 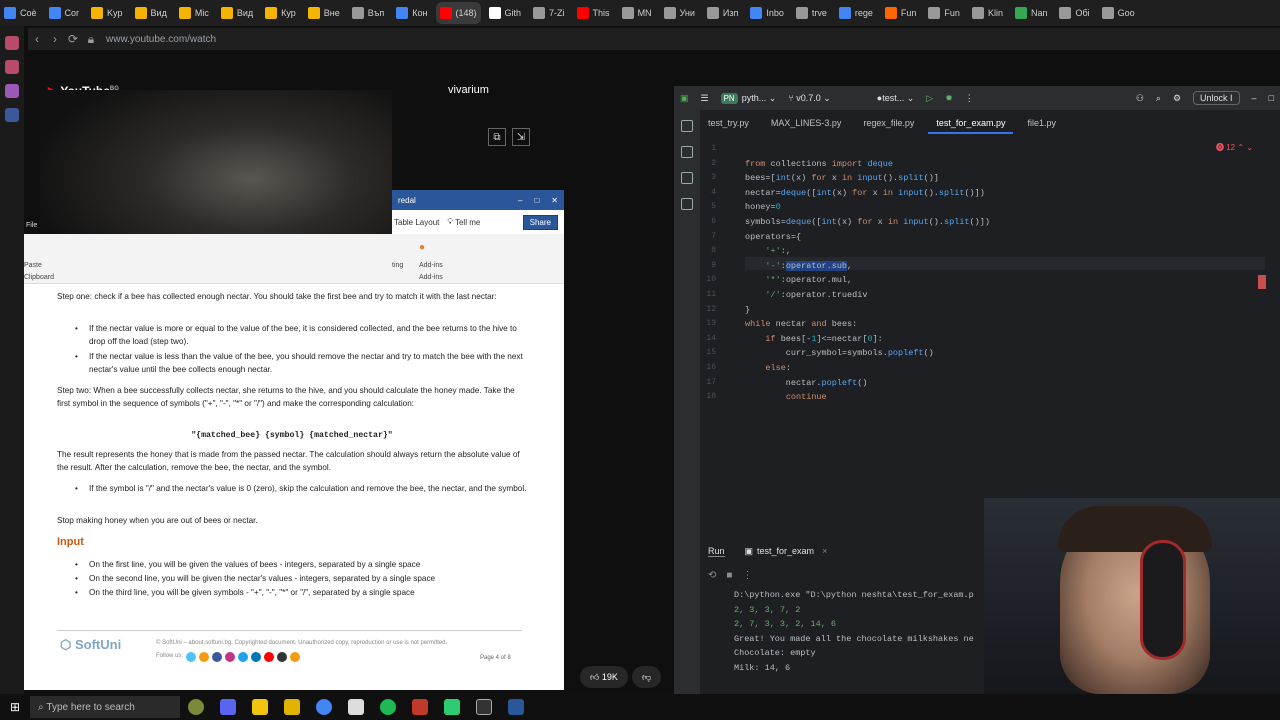 I want to click on editor-tab: test_for_exam.py, so click(x=971, y=125).